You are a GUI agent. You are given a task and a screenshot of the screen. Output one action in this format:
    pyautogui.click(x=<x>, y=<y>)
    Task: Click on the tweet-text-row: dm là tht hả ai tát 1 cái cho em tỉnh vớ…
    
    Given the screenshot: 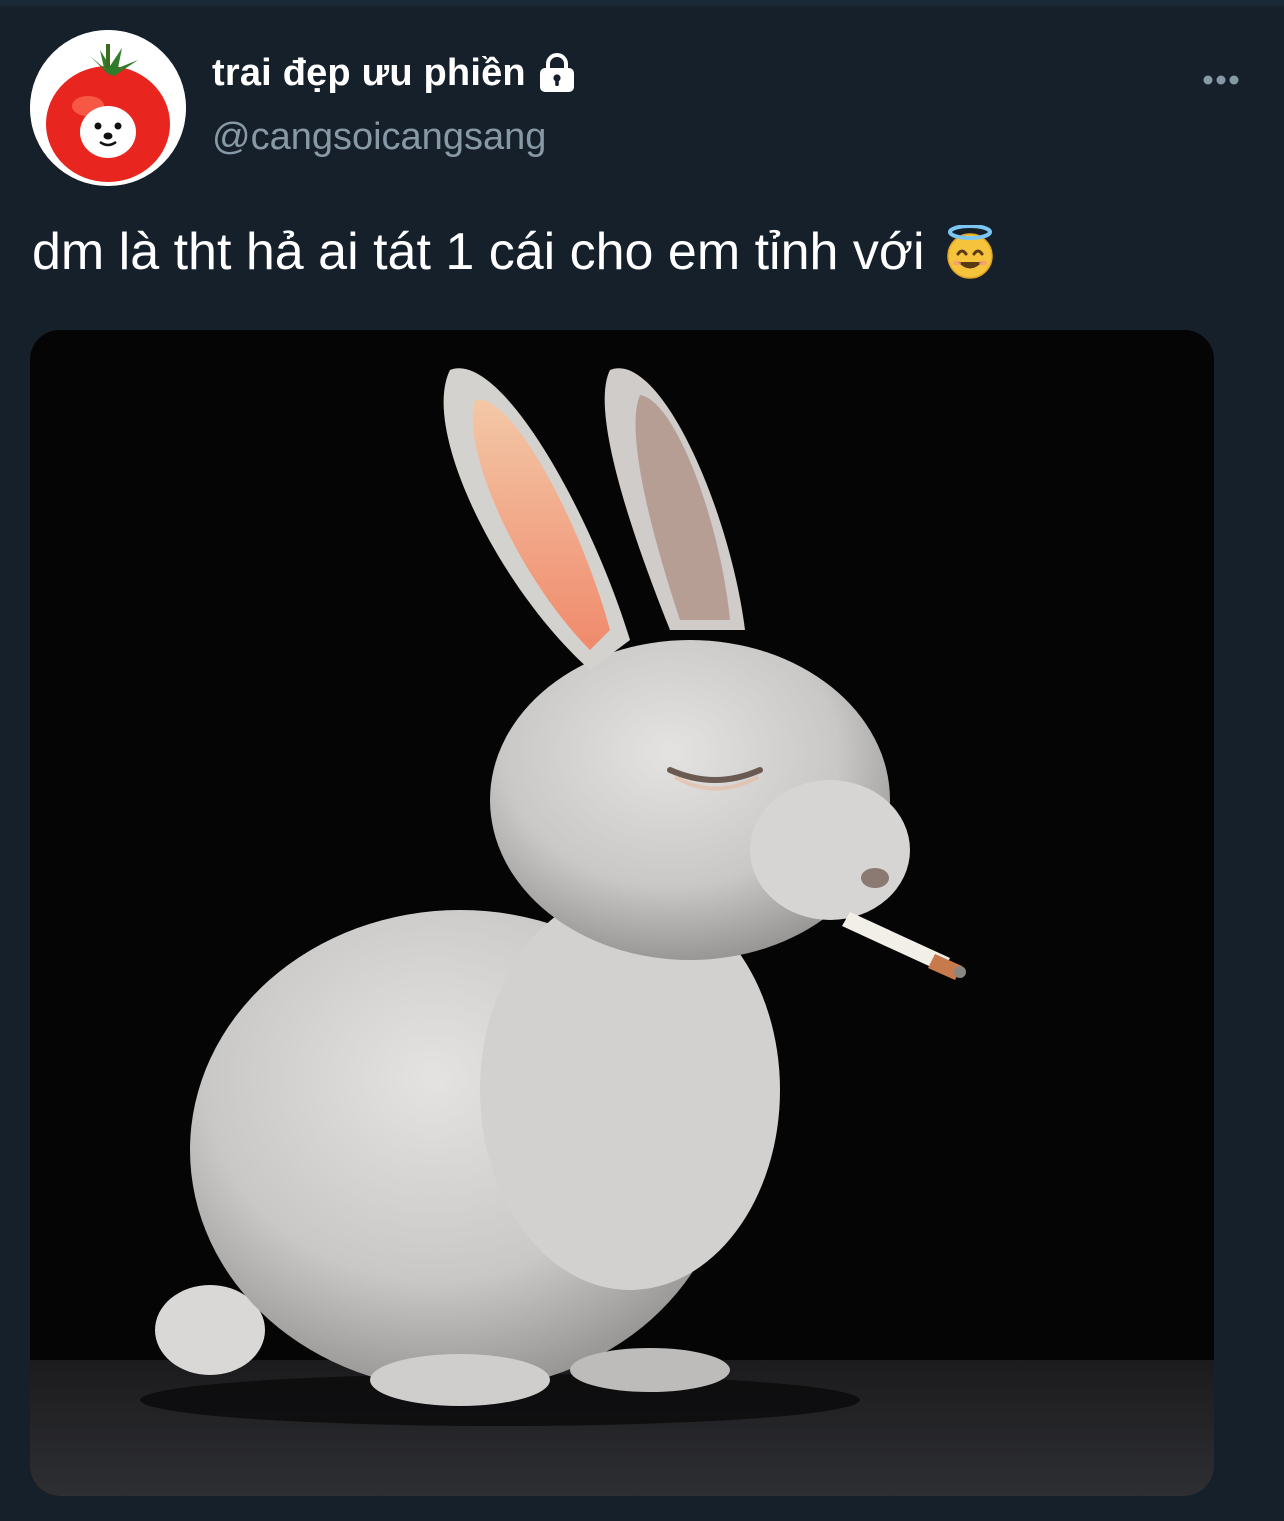 What is the action you would take?
    pyautogui.click(x=514, y=252)
    